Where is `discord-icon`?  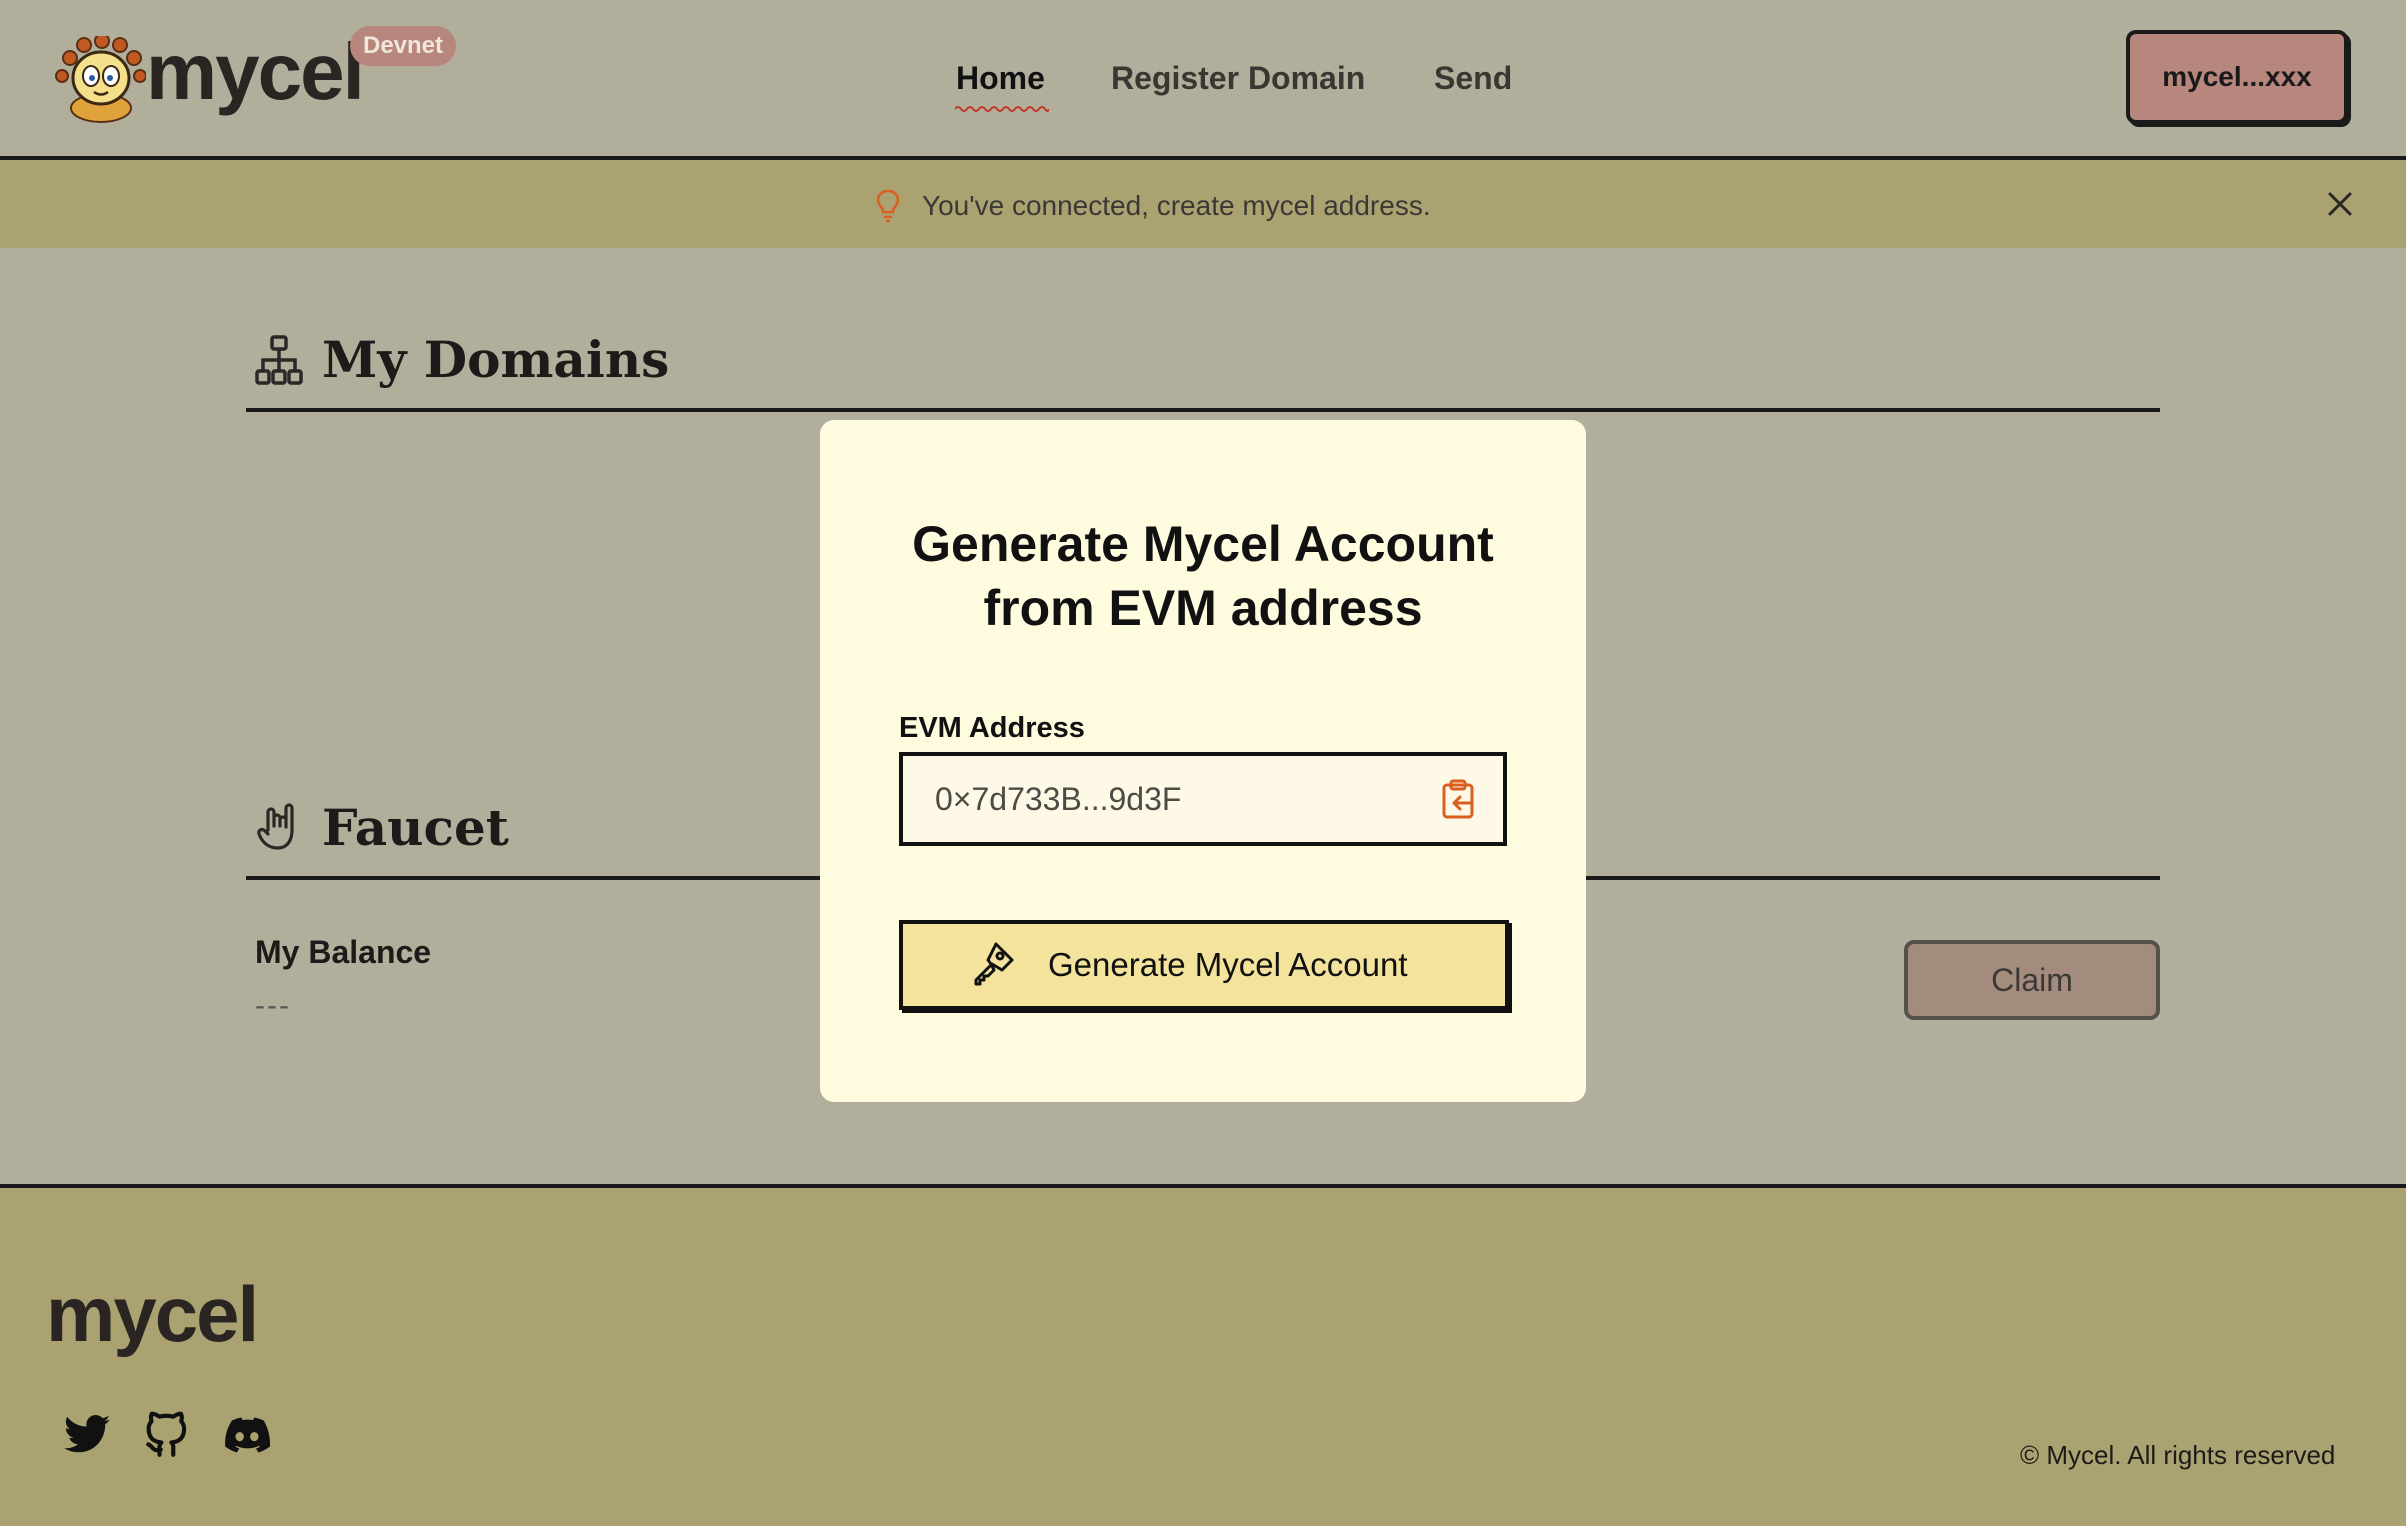
discord-icon is located at coordinates (247, 1435).